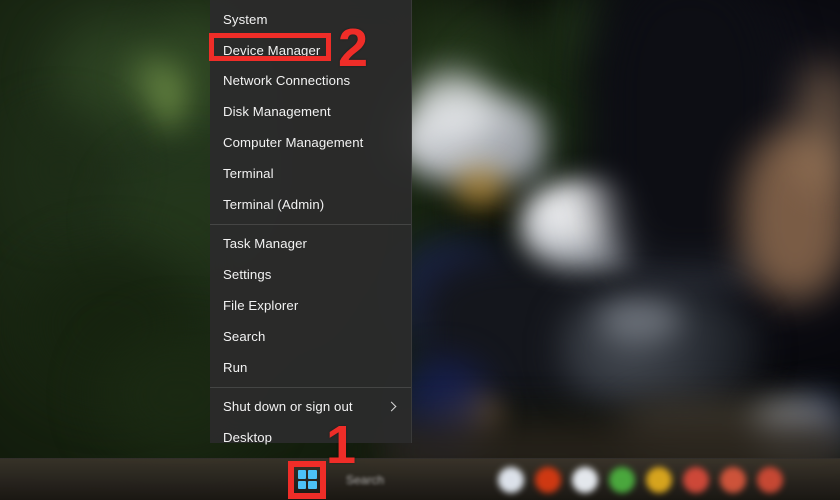  Describe the element at coordinates (247, 275) in the screenshot. I see `menu-item-label: Settings` at that location.